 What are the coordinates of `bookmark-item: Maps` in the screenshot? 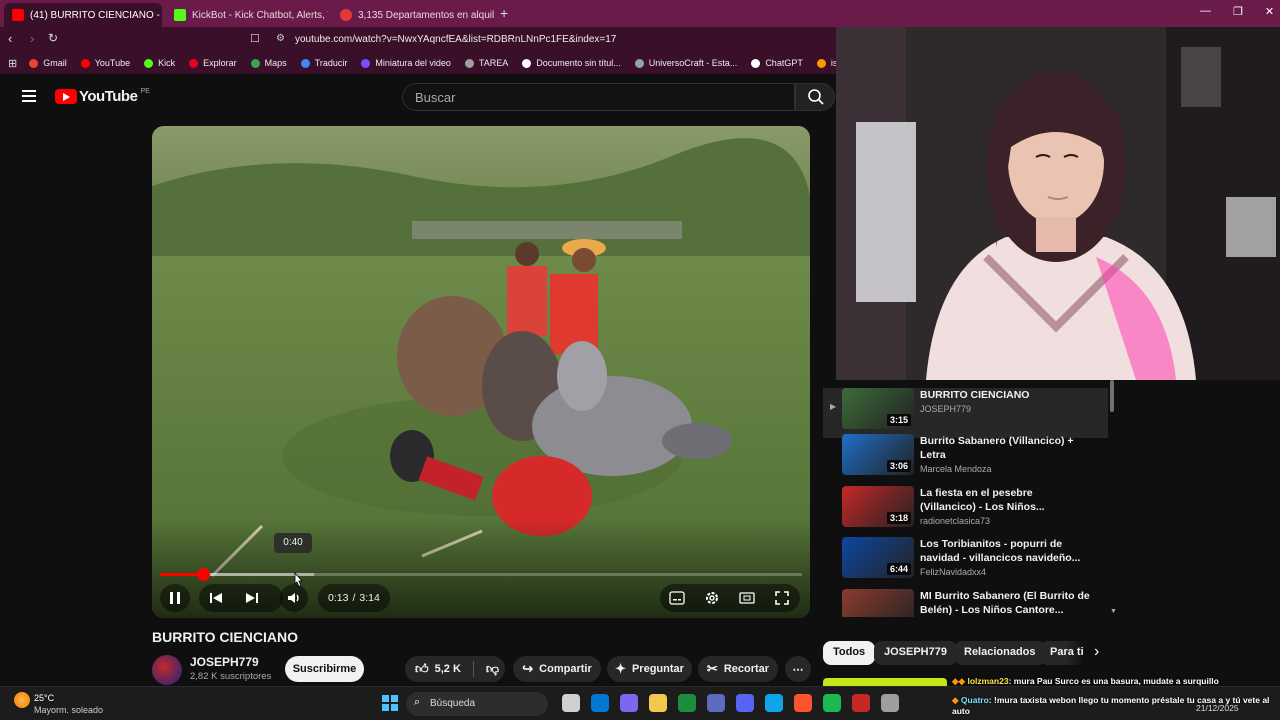 It's located at (268, 63).